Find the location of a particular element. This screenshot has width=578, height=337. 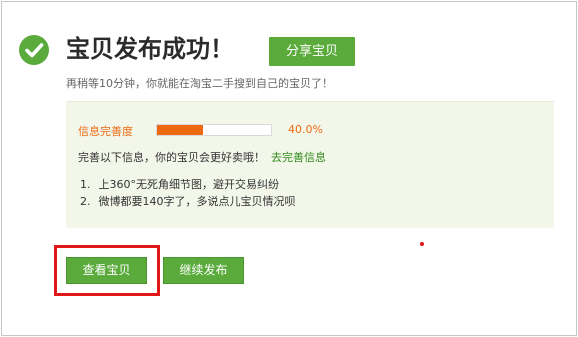

list-item: 2. 微博都要140字了，多说点儿宝贝情况呗 is located at coordinates (188, 201).